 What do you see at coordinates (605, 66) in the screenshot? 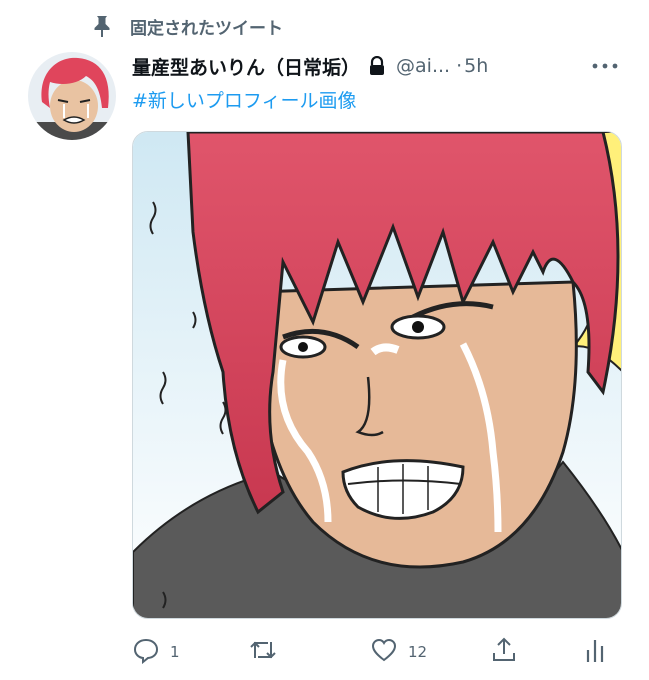
I see `more-options-icon` at bounding box center [605, 66].